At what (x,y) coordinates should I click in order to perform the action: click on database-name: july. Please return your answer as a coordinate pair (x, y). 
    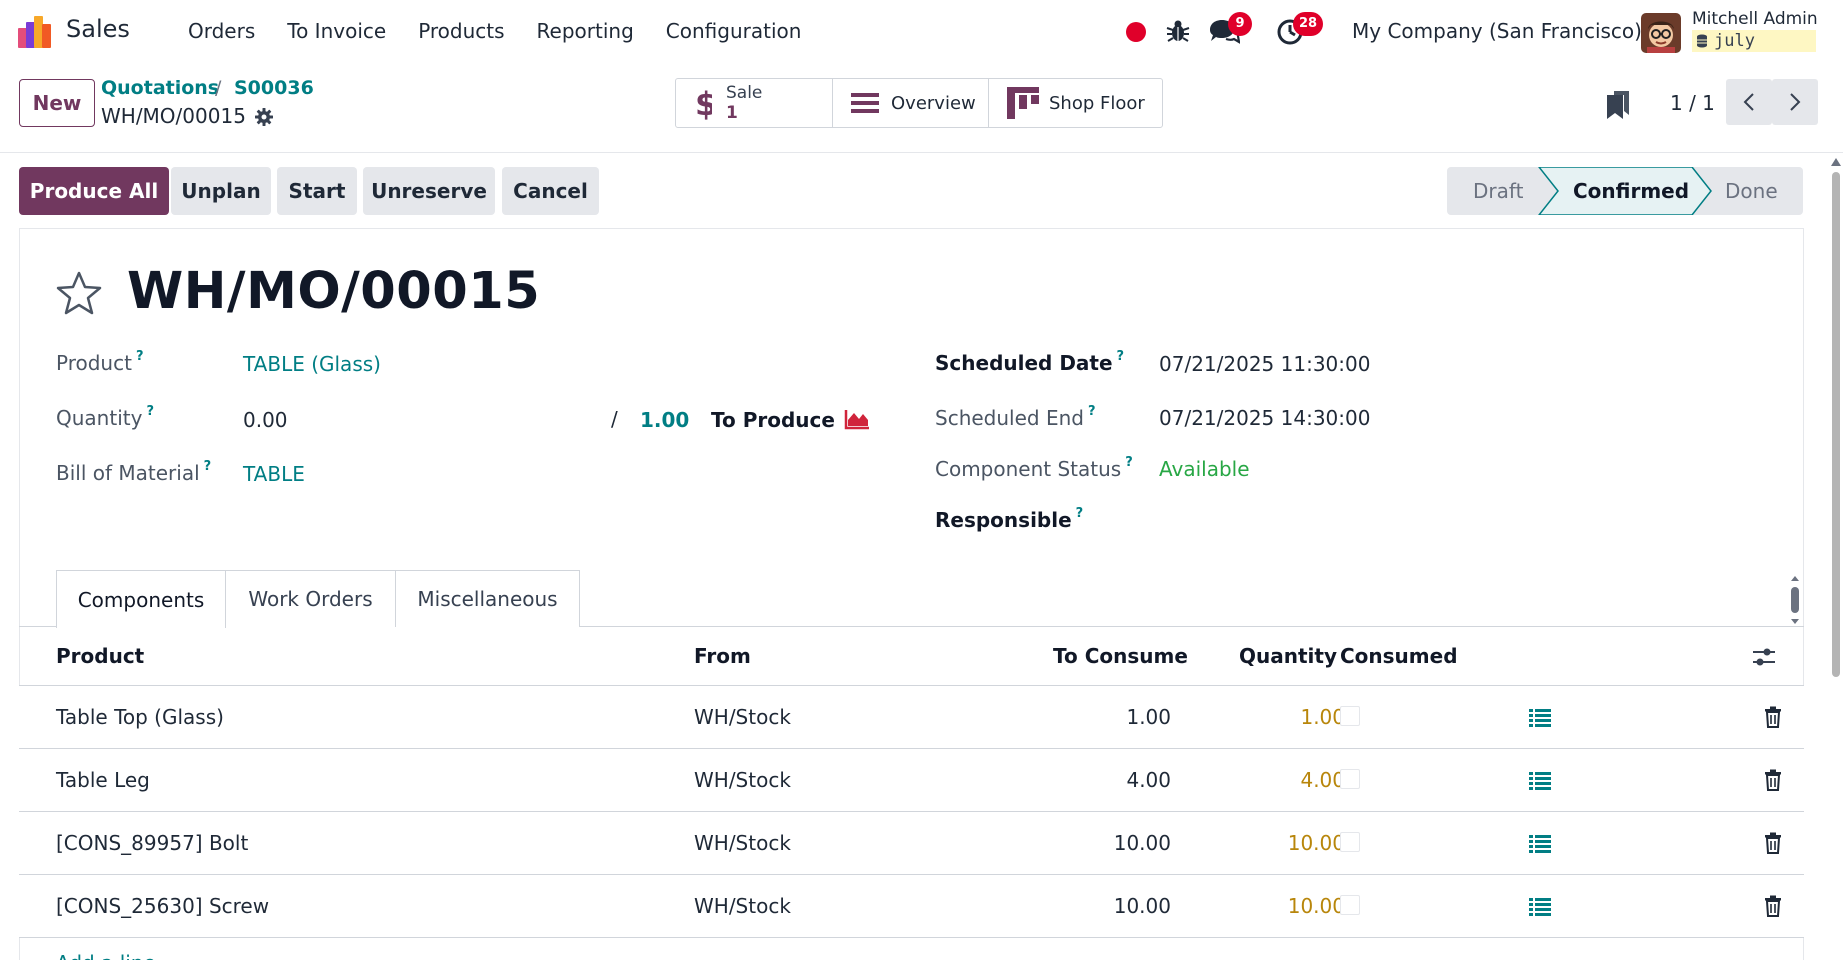
    Looking at the image, I should click on (1734, 41).